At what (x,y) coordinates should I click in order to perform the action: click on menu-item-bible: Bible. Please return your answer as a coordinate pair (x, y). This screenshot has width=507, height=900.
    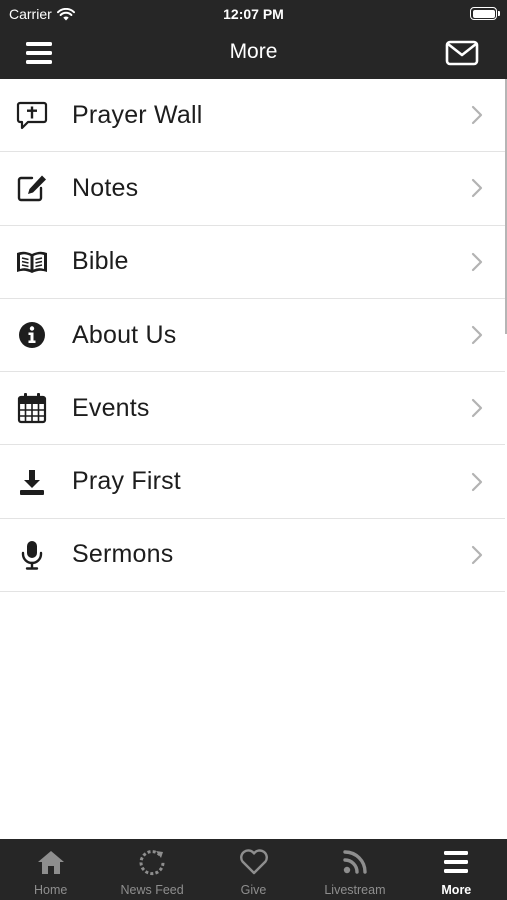
    Looking at the image, I should click on (252, 262).